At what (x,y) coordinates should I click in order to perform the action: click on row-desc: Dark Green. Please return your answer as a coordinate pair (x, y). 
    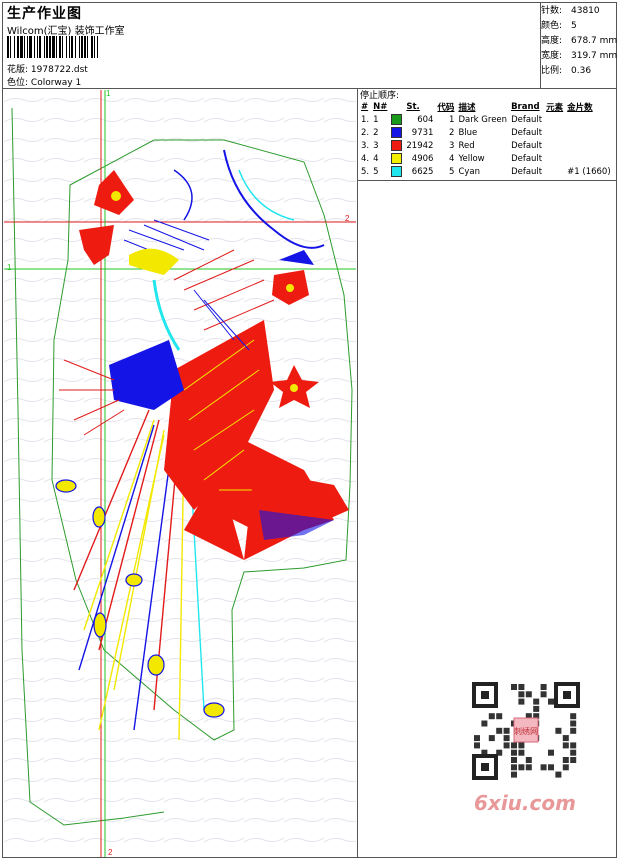
    Looking at the image, I should click on (483, 119).